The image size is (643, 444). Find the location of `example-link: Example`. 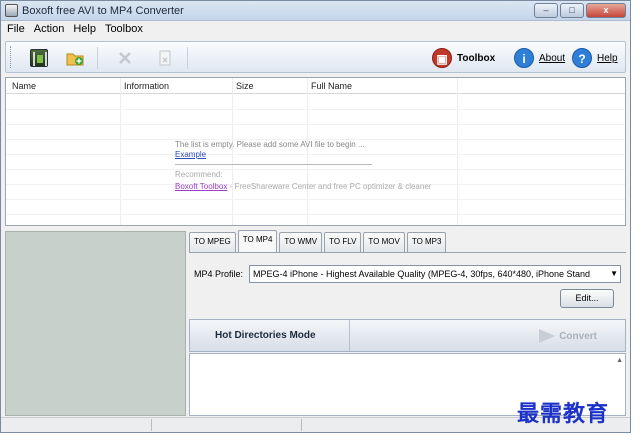

example-link: Example is located at coordinates (190, 154).